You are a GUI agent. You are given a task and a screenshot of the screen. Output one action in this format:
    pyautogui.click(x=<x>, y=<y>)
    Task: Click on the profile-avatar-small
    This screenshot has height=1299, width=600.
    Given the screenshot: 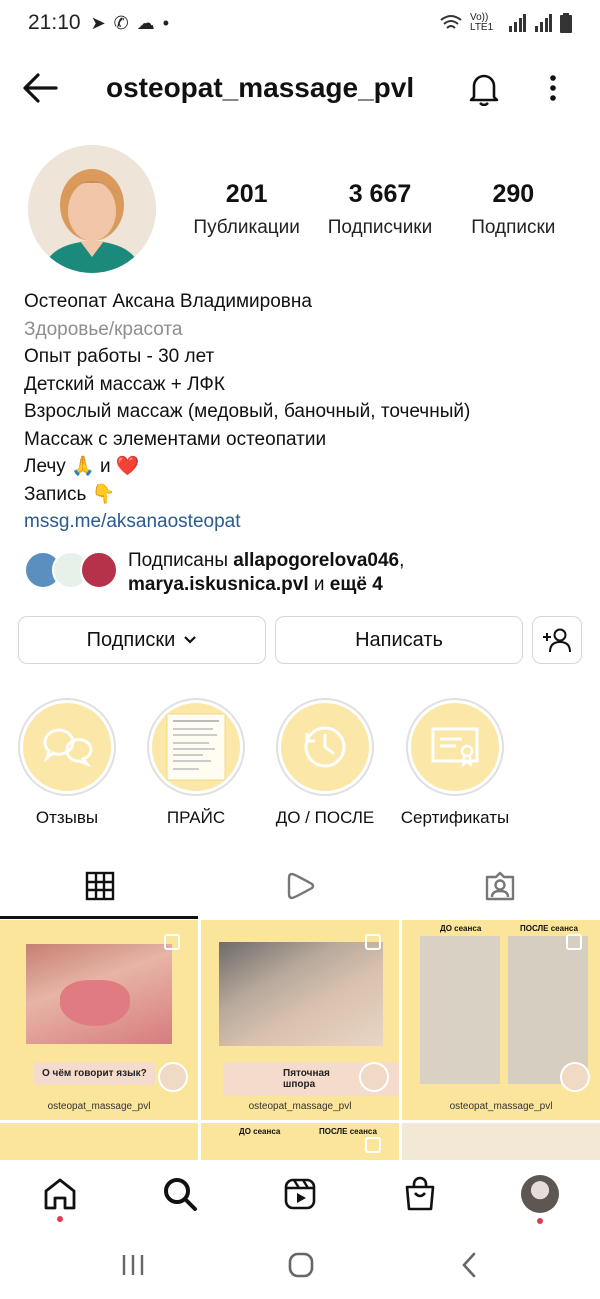 What is the action you would take?
    pyautogui.click(x=540, y=1194)
    